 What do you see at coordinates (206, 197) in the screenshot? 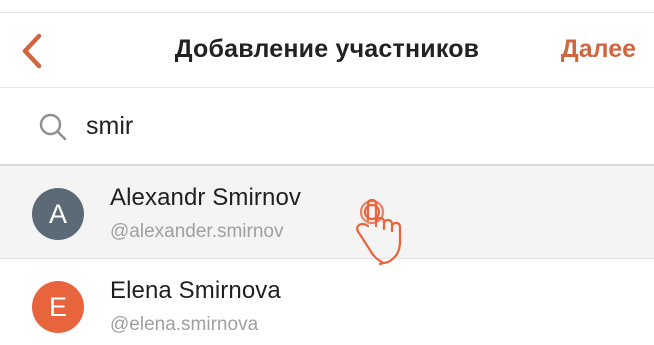
I see `user-name: Alexandr Smirnov` at bounding box center [206, 197].